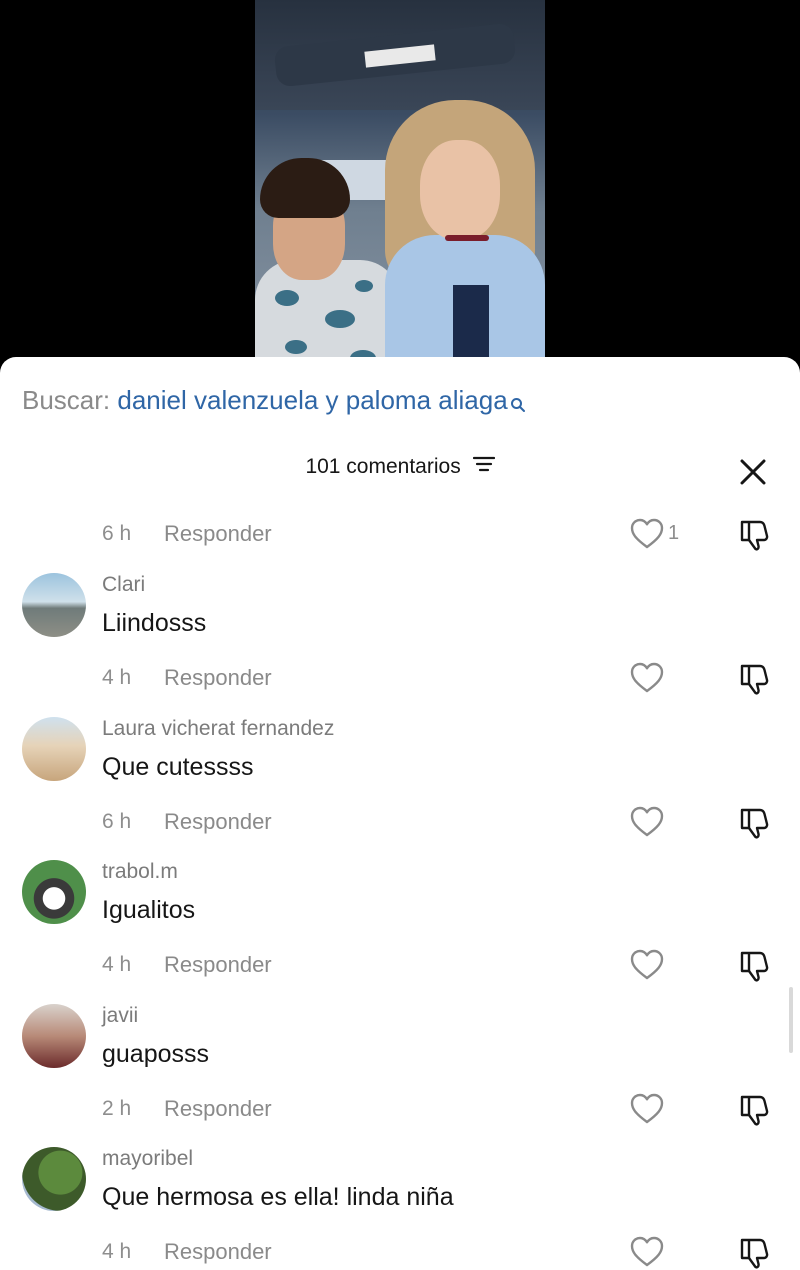  I want to click on comment-item: javii guaposss, so click(400, 1049).